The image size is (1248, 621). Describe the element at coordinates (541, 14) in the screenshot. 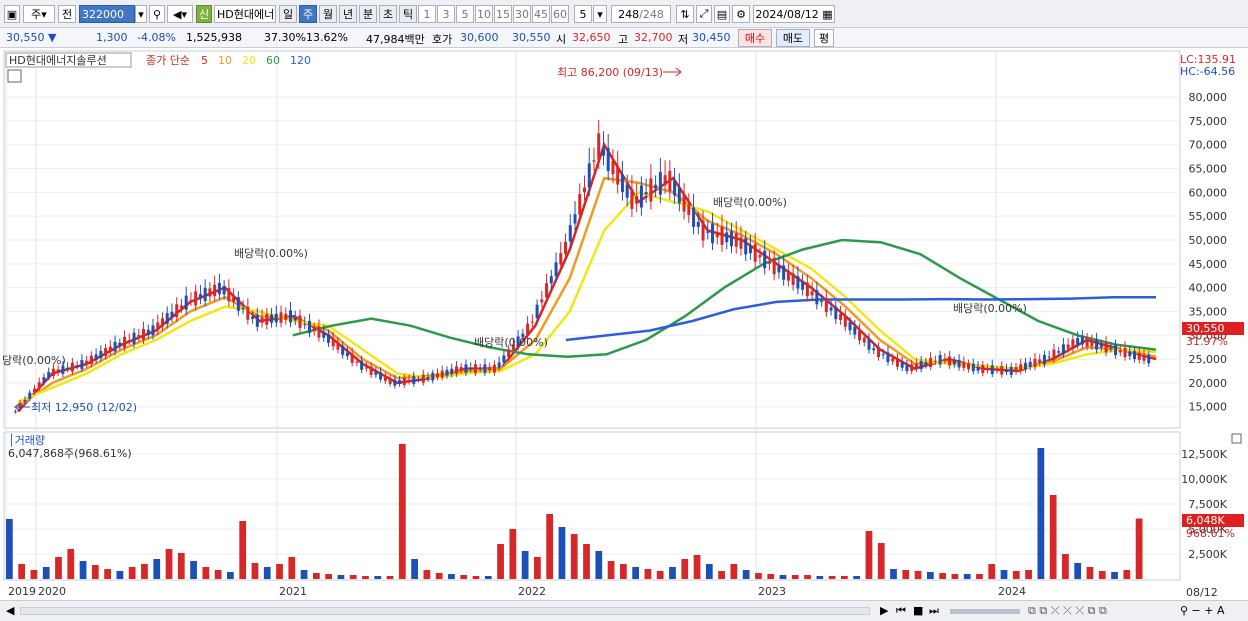

I see `interval-button-45: 45` at that location.